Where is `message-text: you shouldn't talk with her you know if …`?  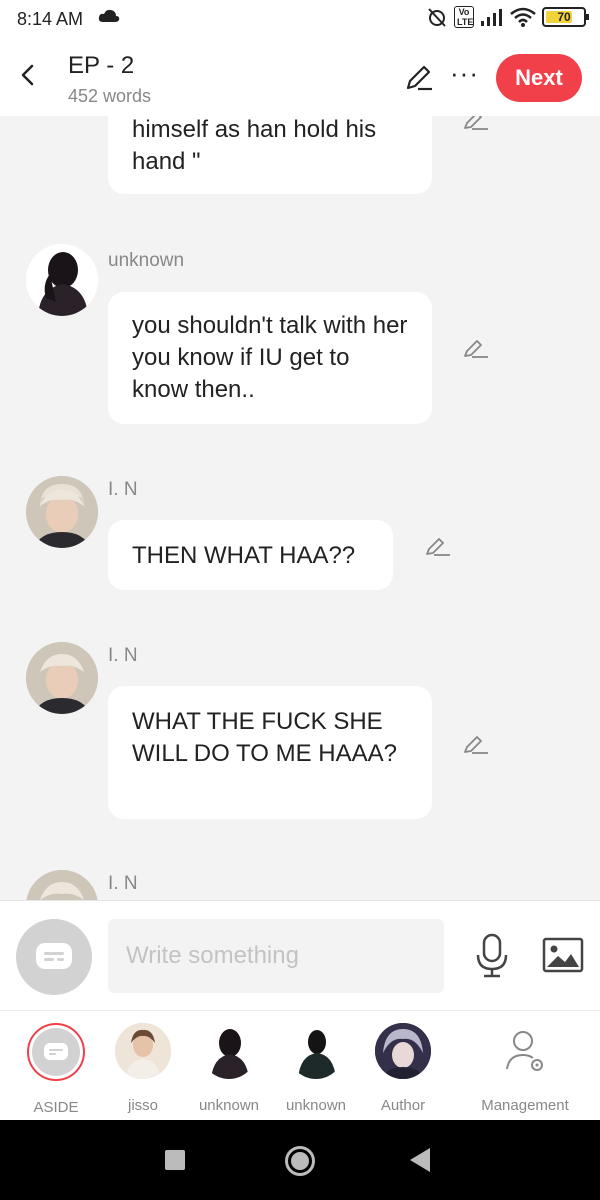
message-text: you shouldn't talk with her you know if … is located at coordinates (270, 357).